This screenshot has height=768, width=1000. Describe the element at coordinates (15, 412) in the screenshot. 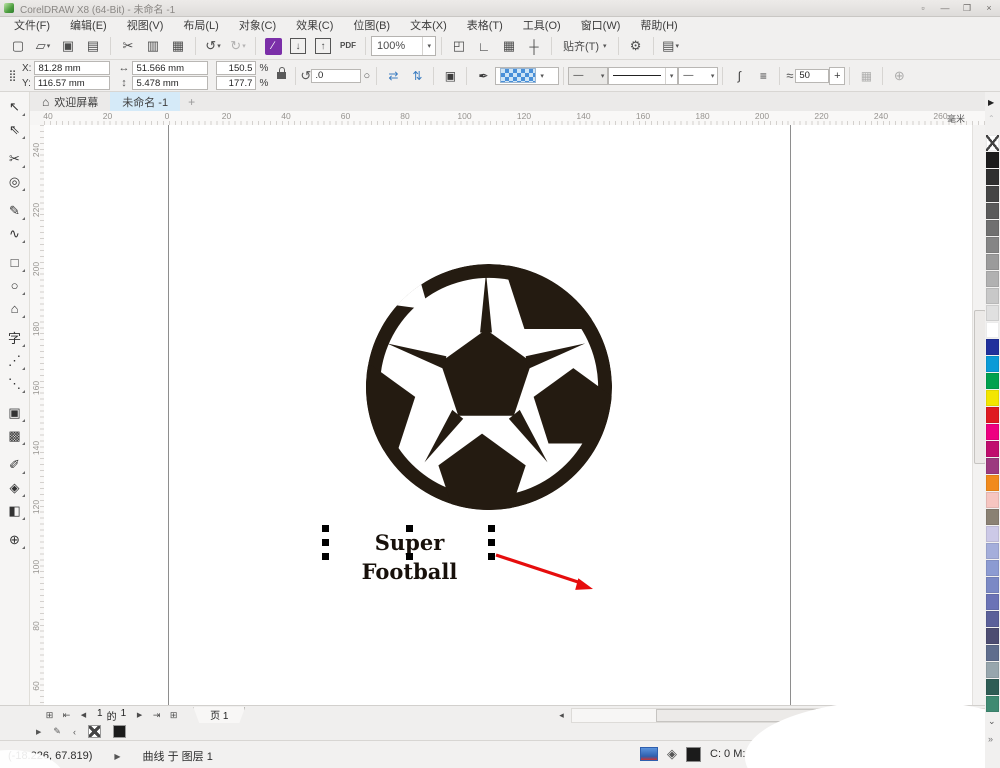

I see `shadow-tool: ▣` at that location.